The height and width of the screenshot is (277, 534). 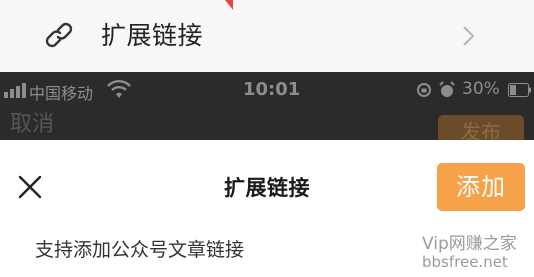 What do you see at coordinates (465, 262) in the screenshot?
I see `watermark-line-2: bbsfree.net` at bounding box center [465, 262].